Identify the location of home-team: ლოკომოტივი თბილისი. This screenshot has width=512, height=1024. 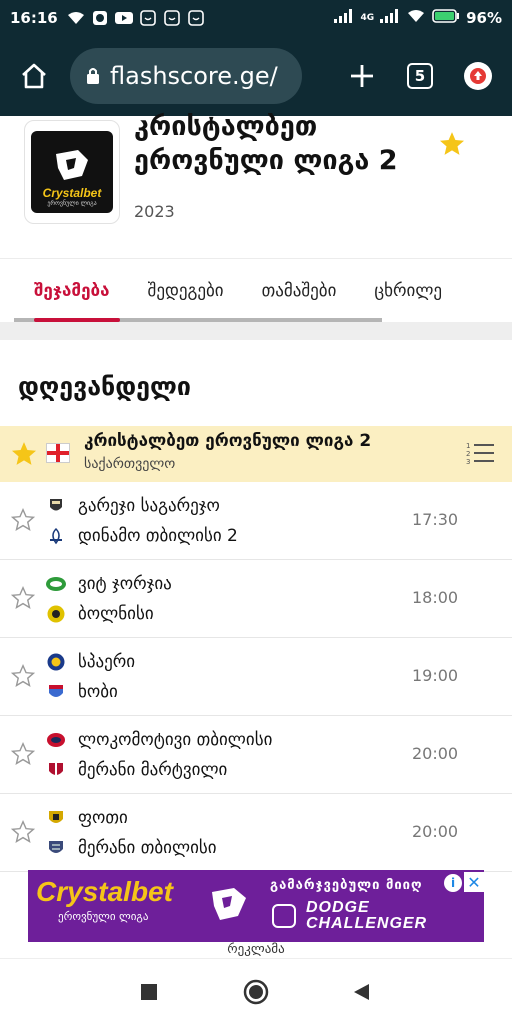
(159, 740).